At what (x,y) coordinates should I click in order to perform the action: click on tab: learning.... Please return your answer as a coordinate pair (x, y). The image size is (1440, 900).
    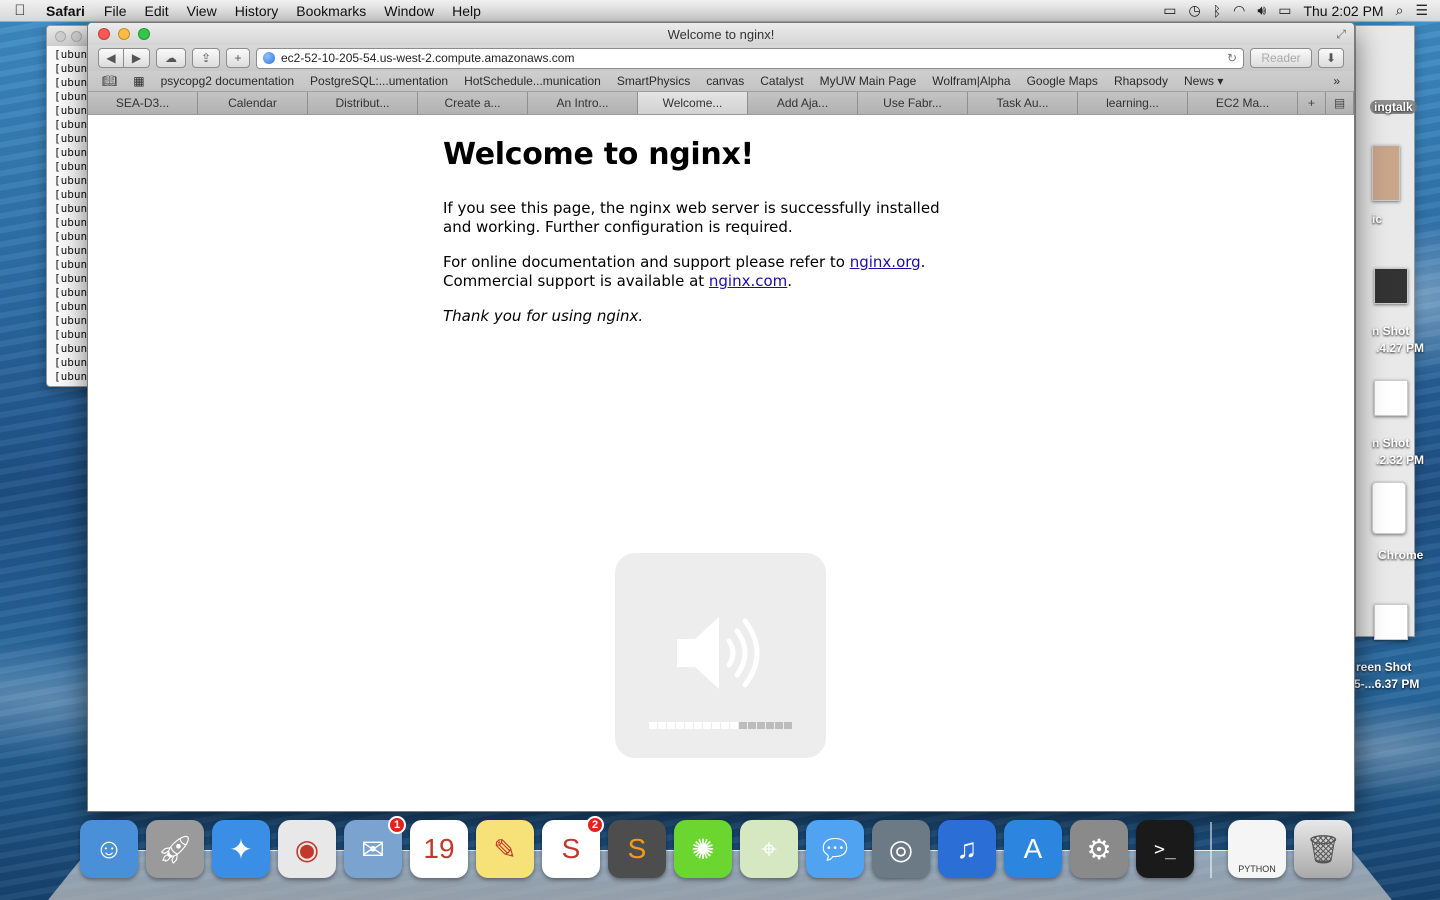
    Looking at the image, I should click on (1133, 103).